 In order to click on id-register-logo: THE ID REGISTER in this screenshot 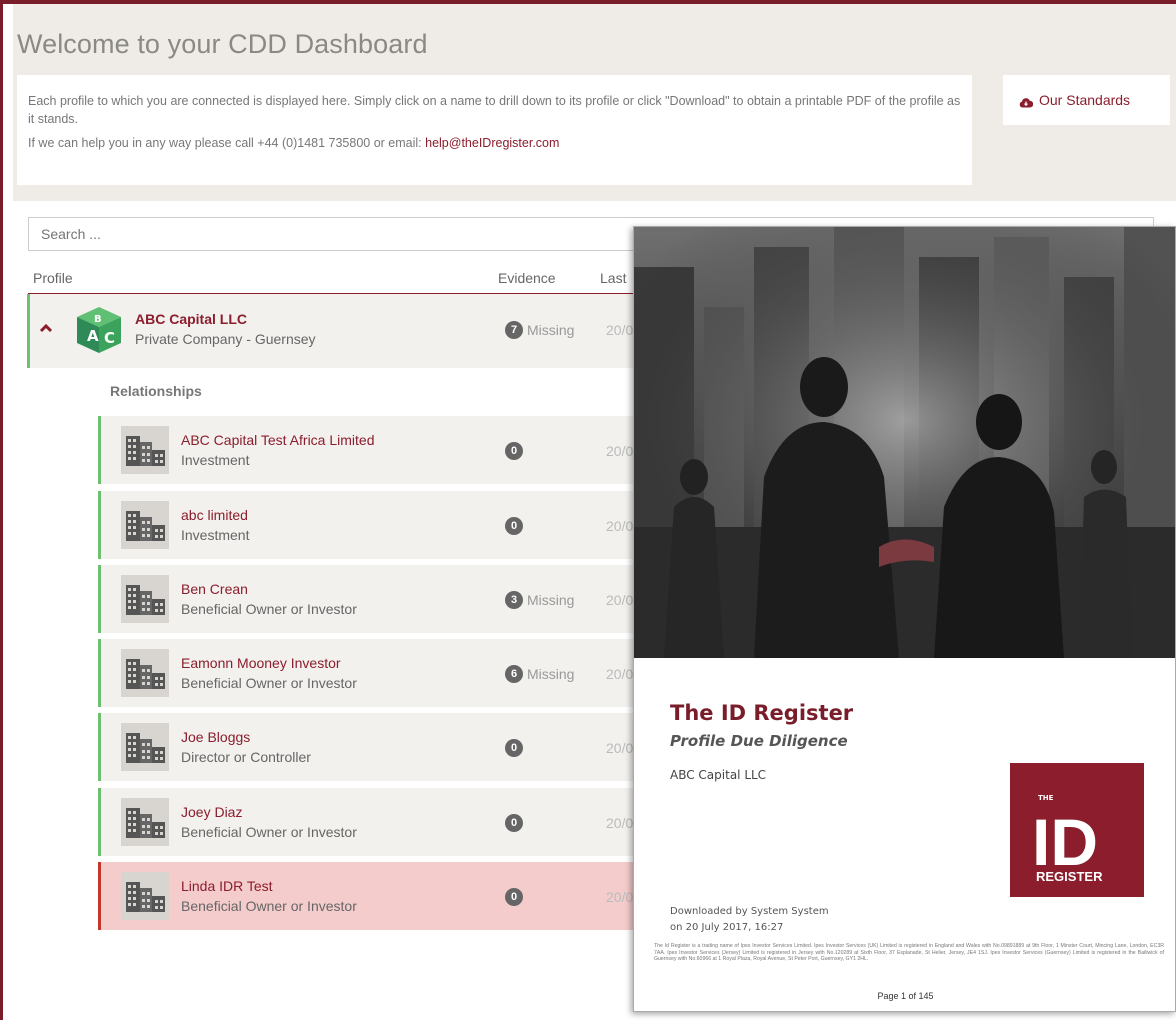, I will do `click(1077, 830)`.